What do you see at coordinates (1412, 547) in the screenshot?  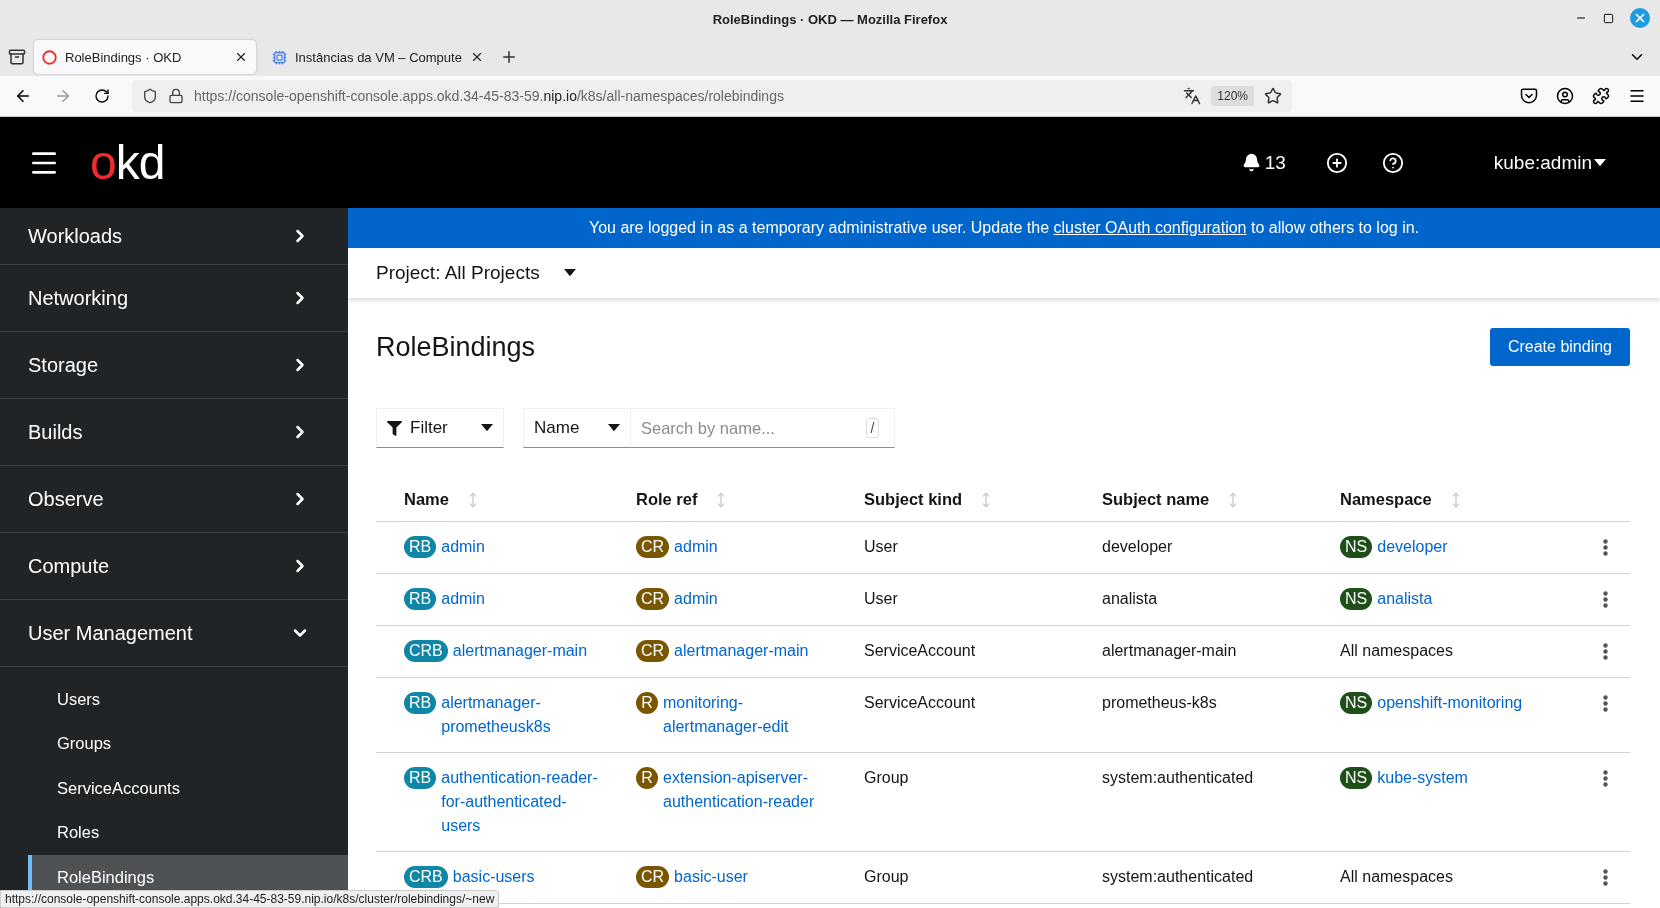 I see `resource-link: developer` at bounding box center [1412, 547].